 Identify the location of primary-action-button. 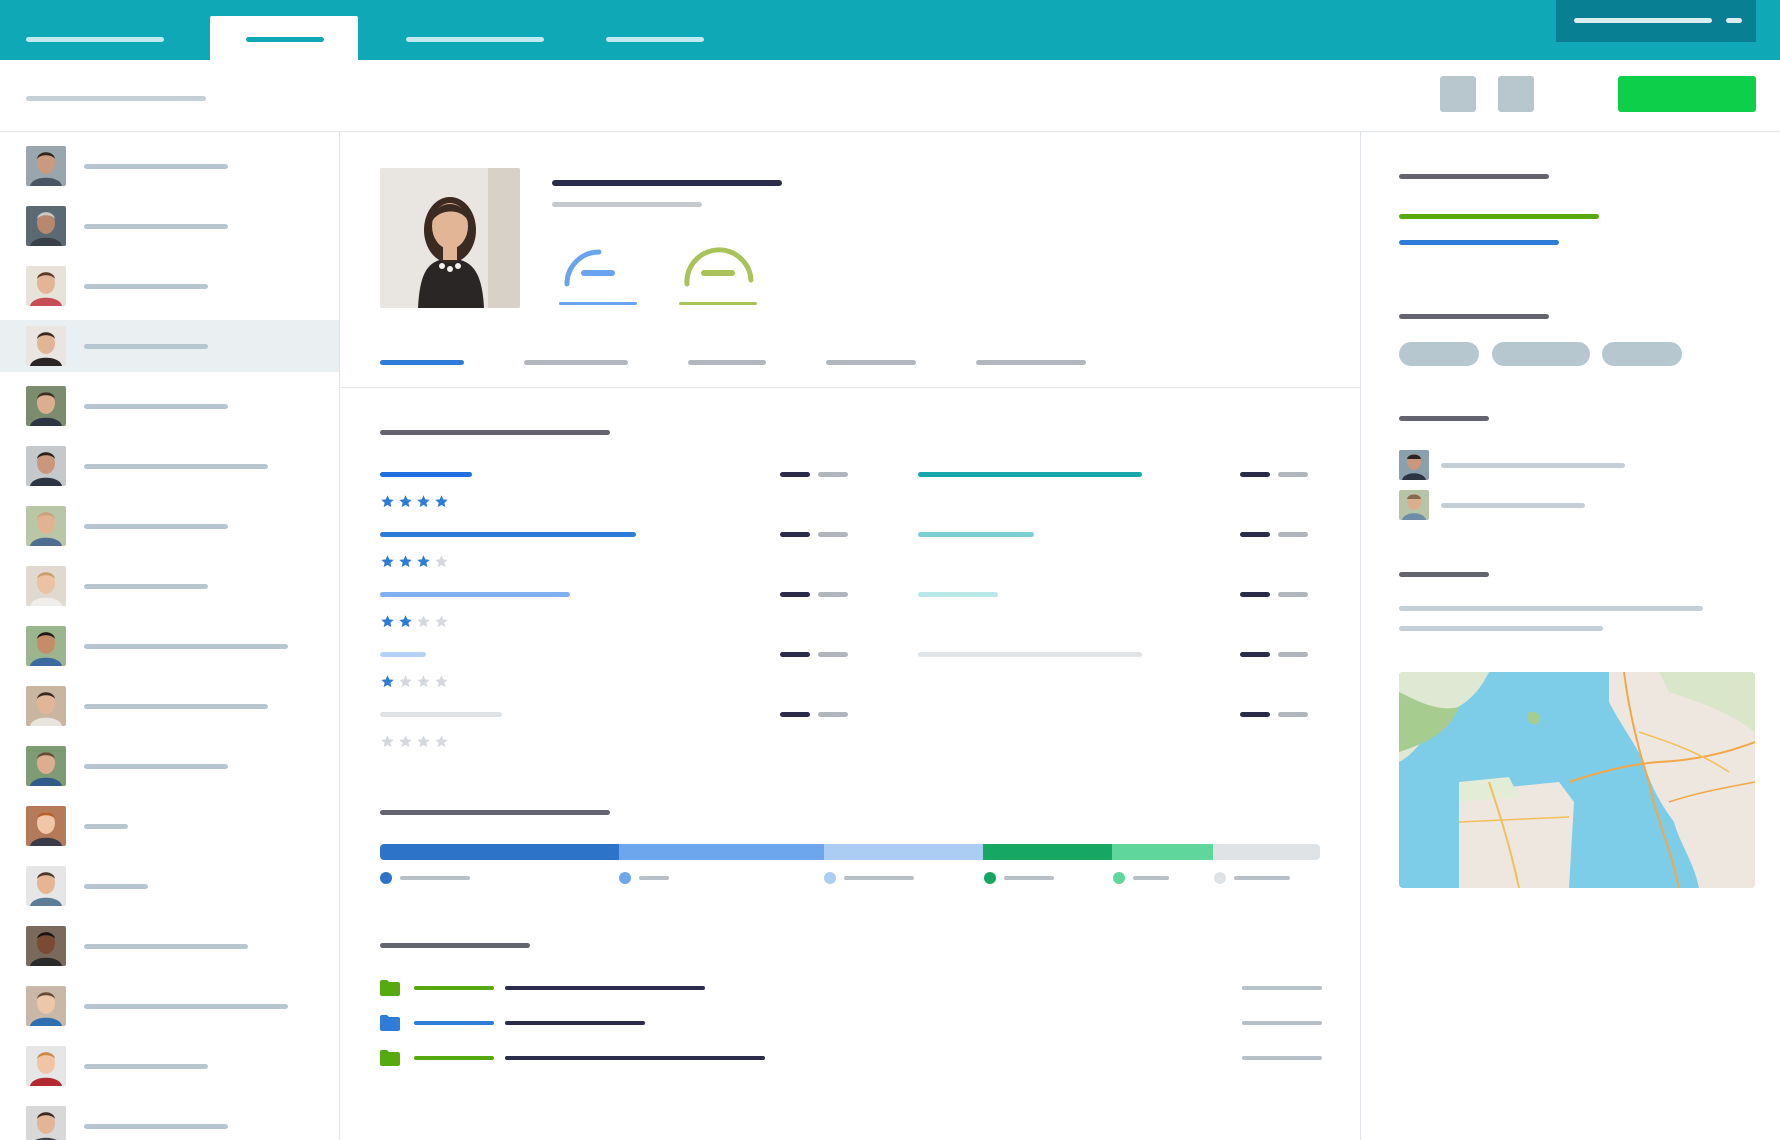
(1687, 94).